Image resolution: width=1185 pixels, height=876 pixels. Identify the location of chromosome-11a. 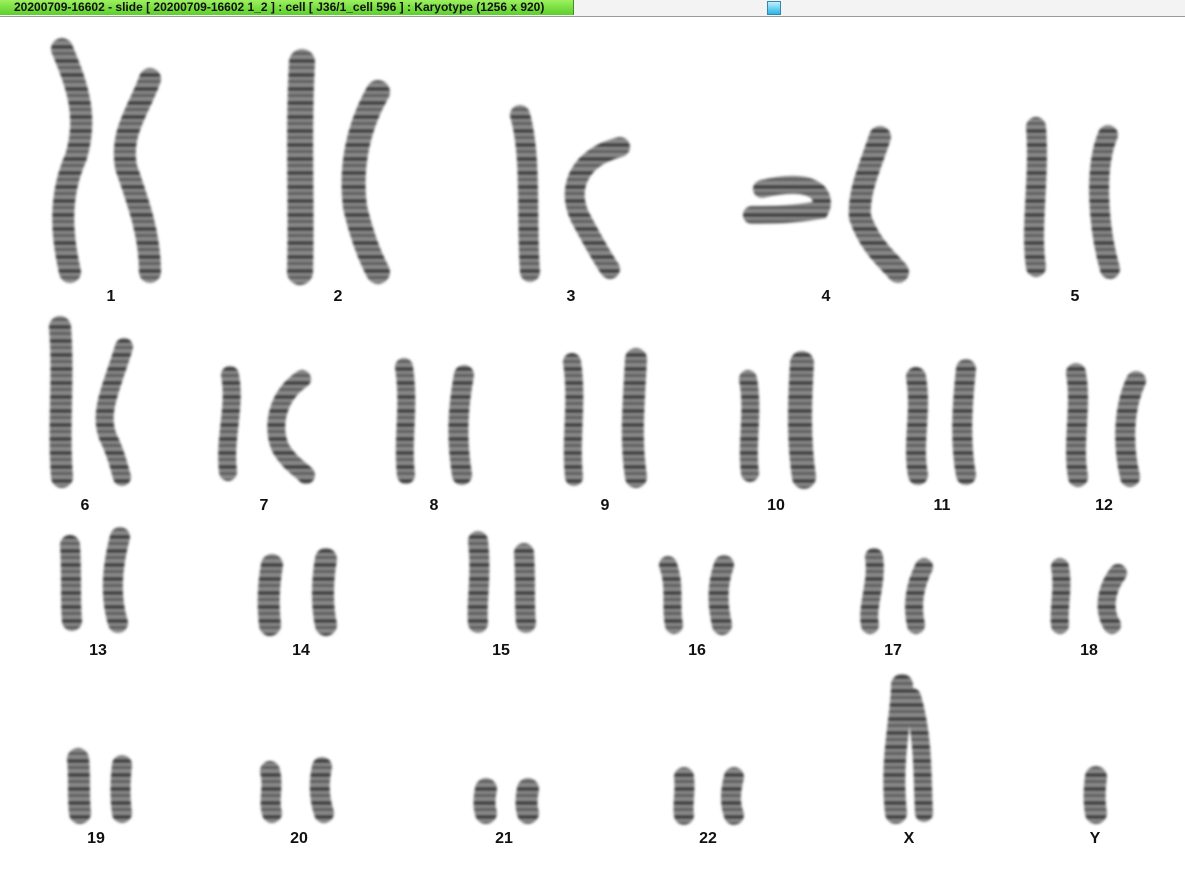
(917, 426).